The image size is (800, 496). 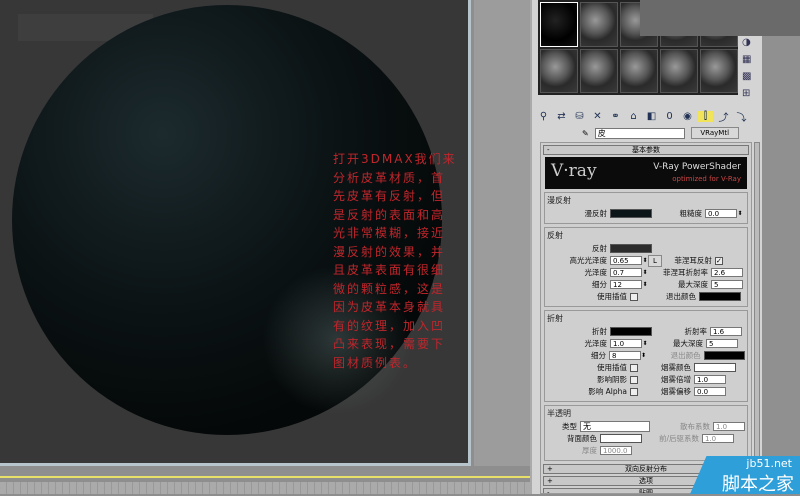 I want to click on backlight-icon: ◑, so click(x=750, y=42).